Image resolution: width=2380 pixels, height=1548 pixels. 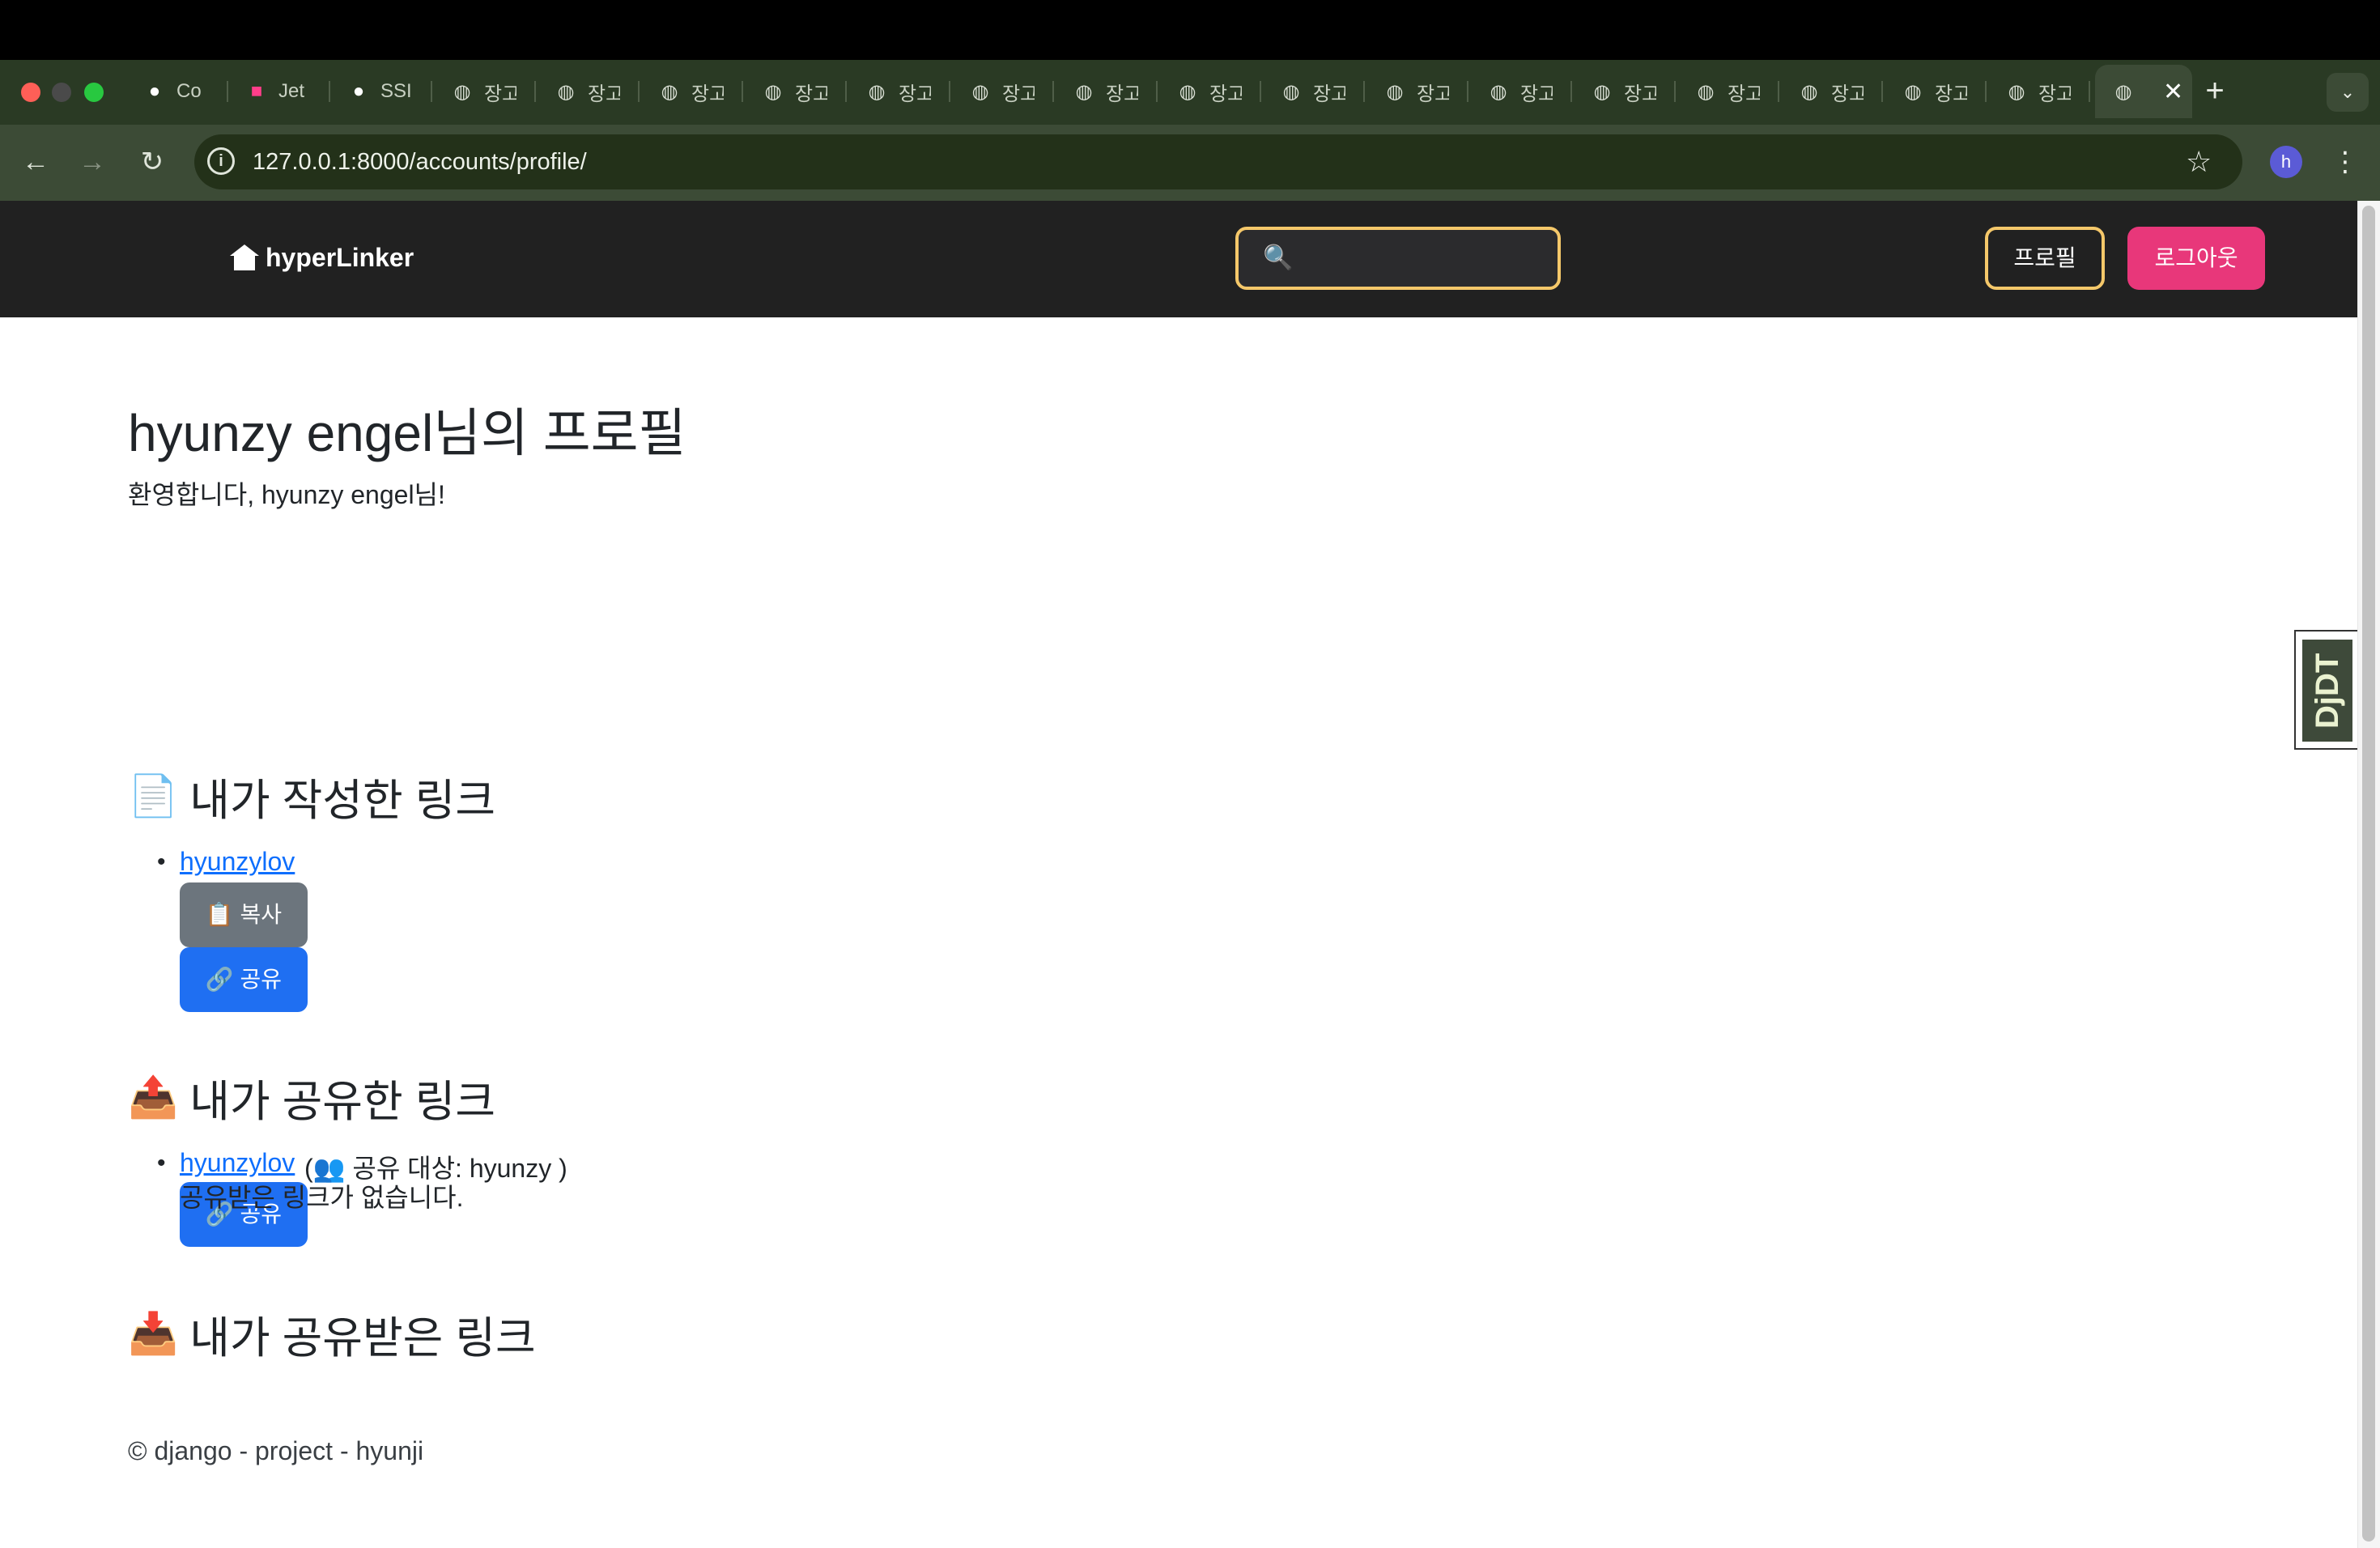 What do you see at coordinates (2045, 258) in the screenshot?
I see `profile-button: 프로필` at bounding box center [2045, 258].